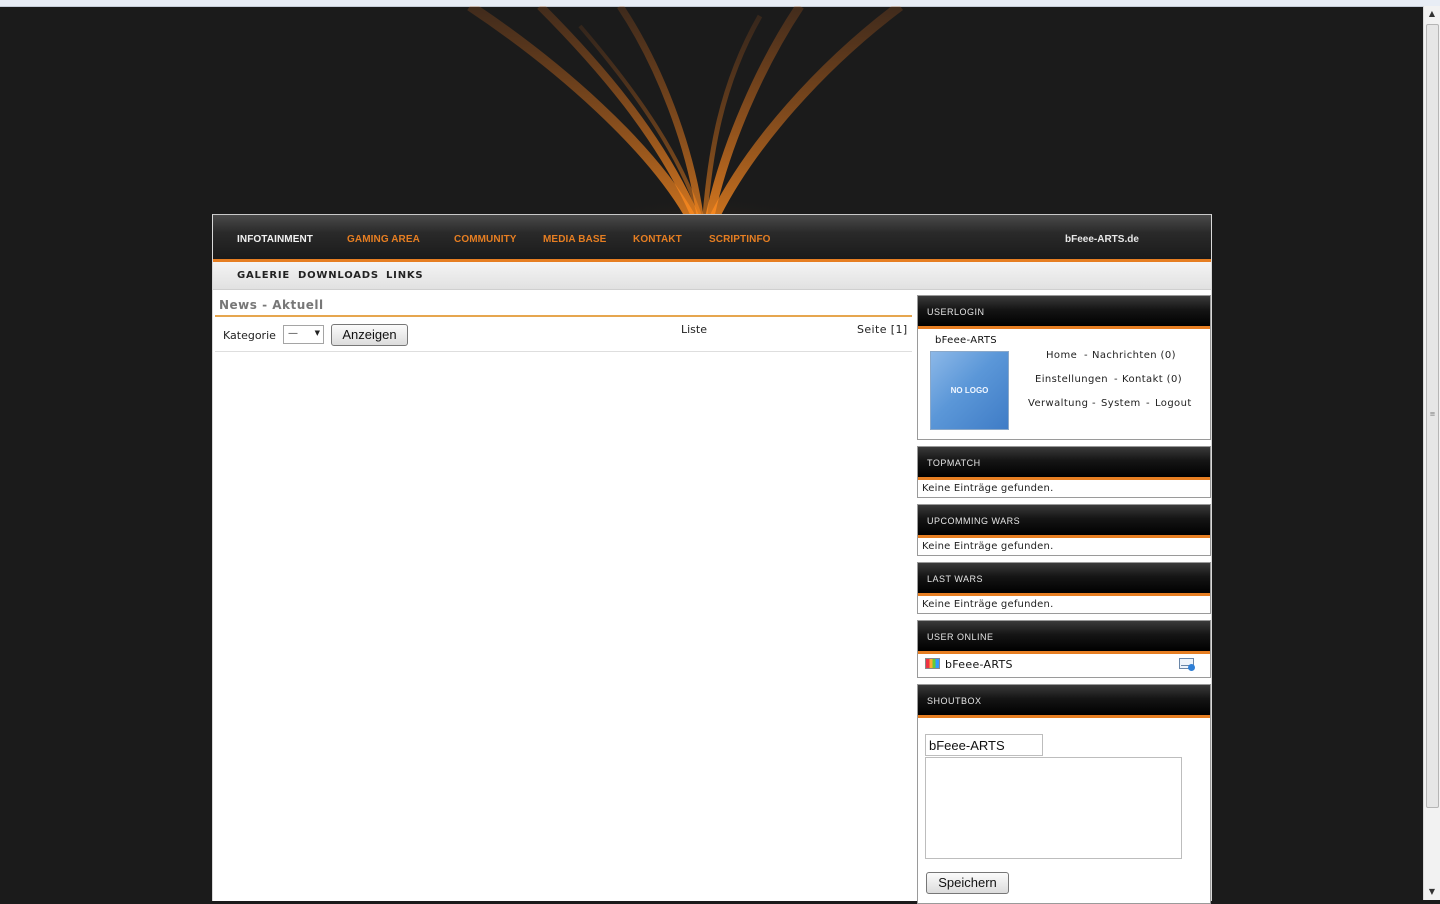 Image resolution: width=1440 pixels, height=904 pixels. Describe the element at coordinates (988, 604) in the screenshot. I see `last-wars-empty: Keine Einträge gefunden.` at that location.